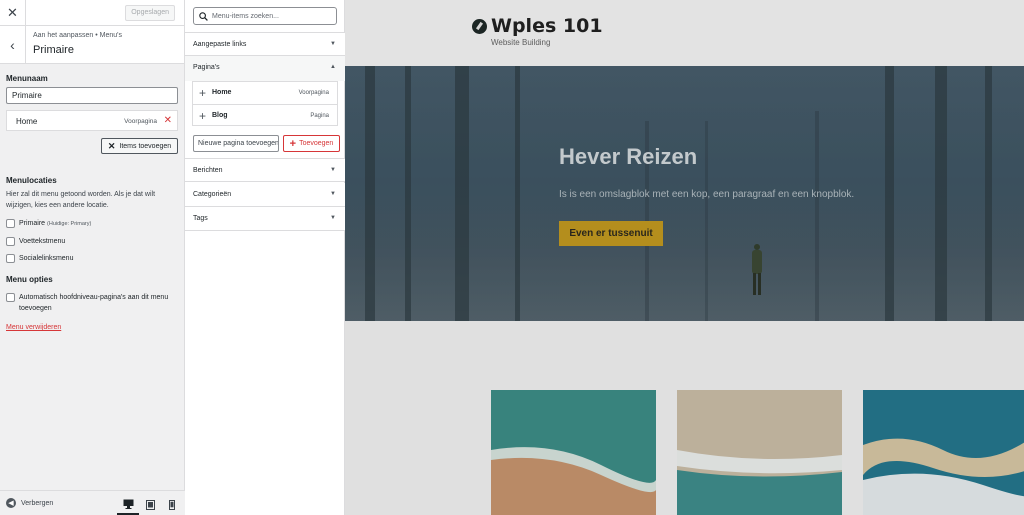  I want to click on back-button: ‹, so click(13, 45).